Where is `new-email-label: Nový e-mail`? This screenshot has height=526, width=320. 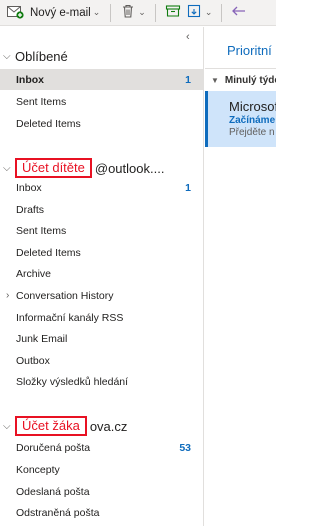 new-email-label: Nový e-mail is located at coordinates (60, 12).